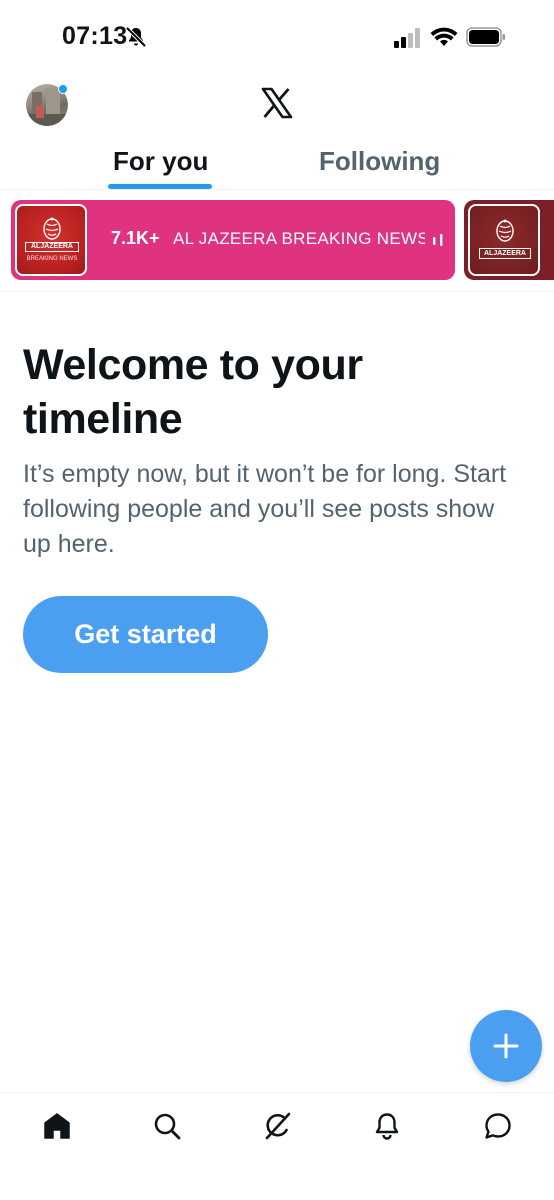 The height and width of the screenshot is (1200, 554). What do you see at coordinates (387, 1126) in the screenshot?
I see `bell-icon` at bounding box center [387, 1126].